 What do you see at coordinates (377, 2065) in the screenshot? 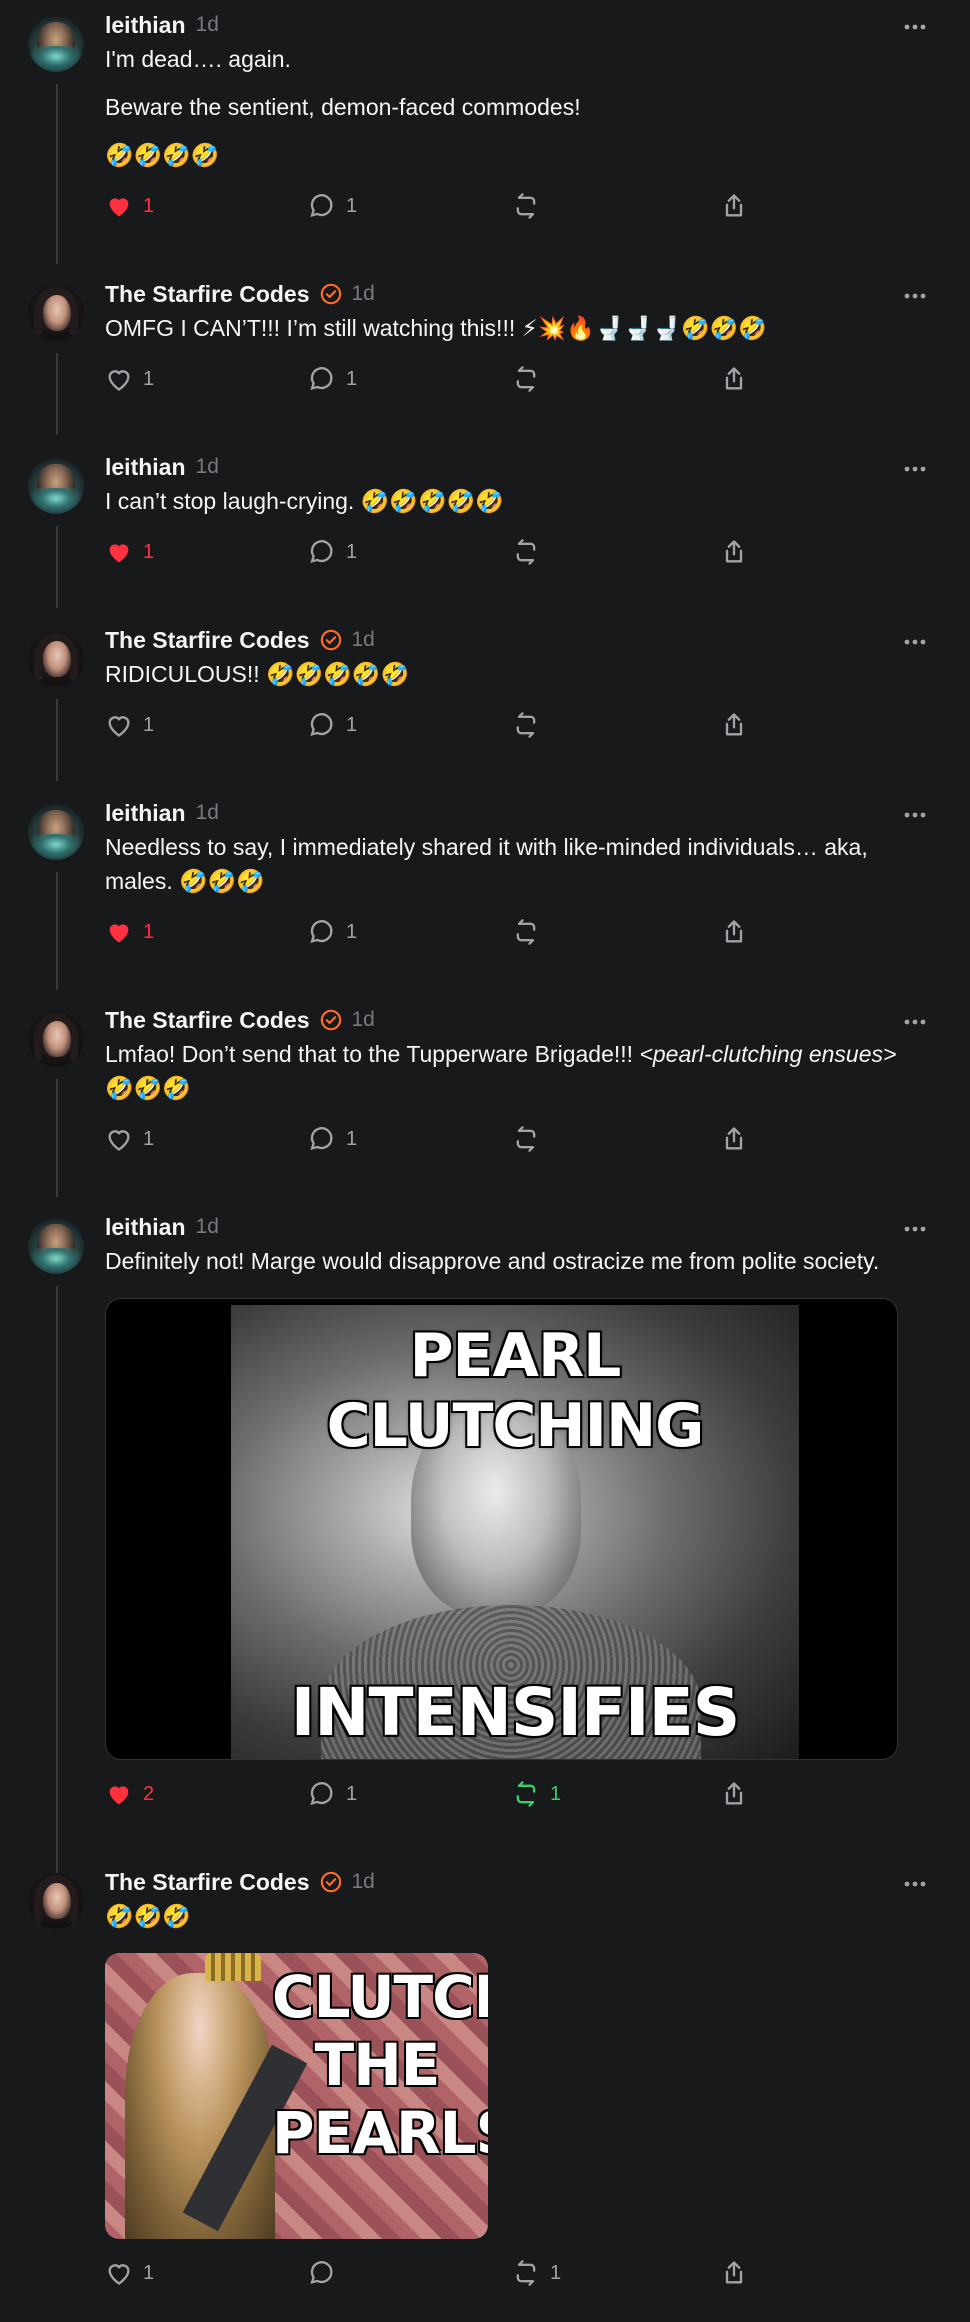
I see `meme-line: THE` at bounding box center [377, 2065].